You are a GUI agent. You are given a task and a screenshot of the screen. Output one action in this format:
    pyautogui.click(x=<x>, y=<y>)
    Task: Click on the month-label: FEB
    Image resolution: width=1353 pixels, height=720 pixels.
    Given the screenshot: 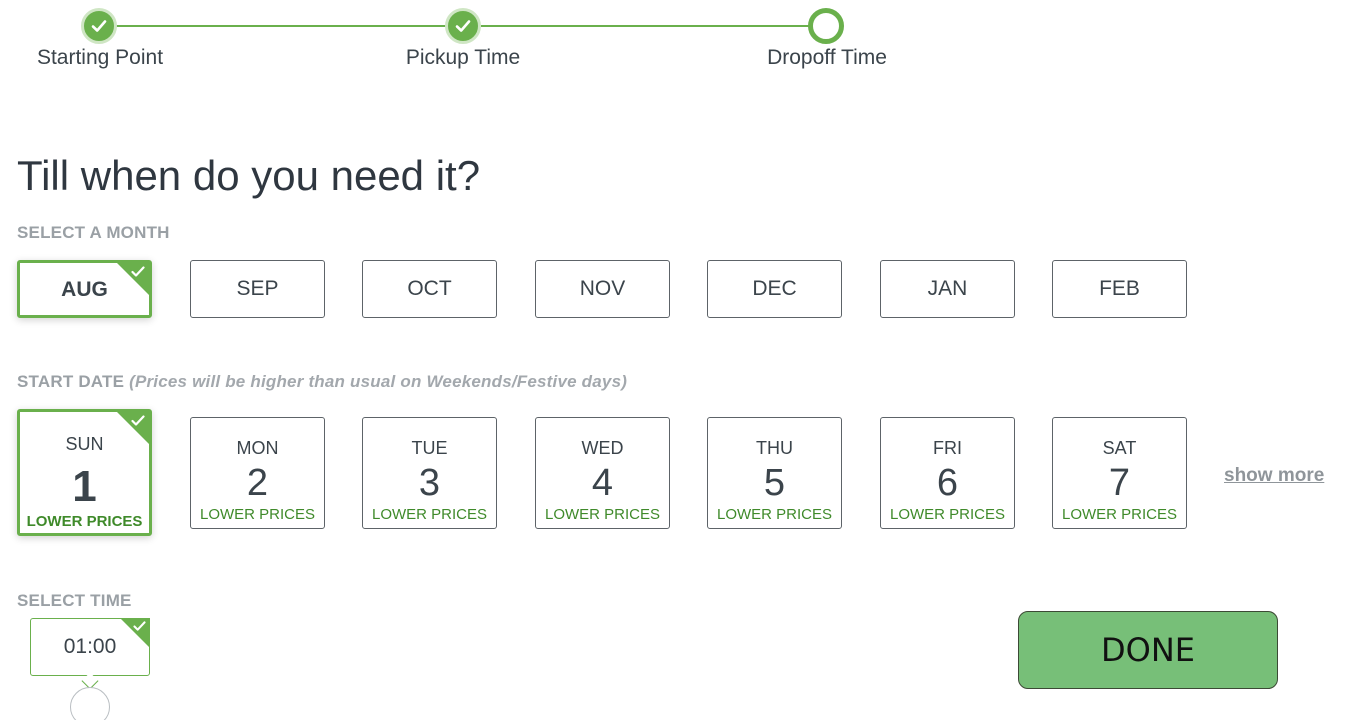 What is the action you would take?
    pyautogui.click(x=1119, y=288)
    